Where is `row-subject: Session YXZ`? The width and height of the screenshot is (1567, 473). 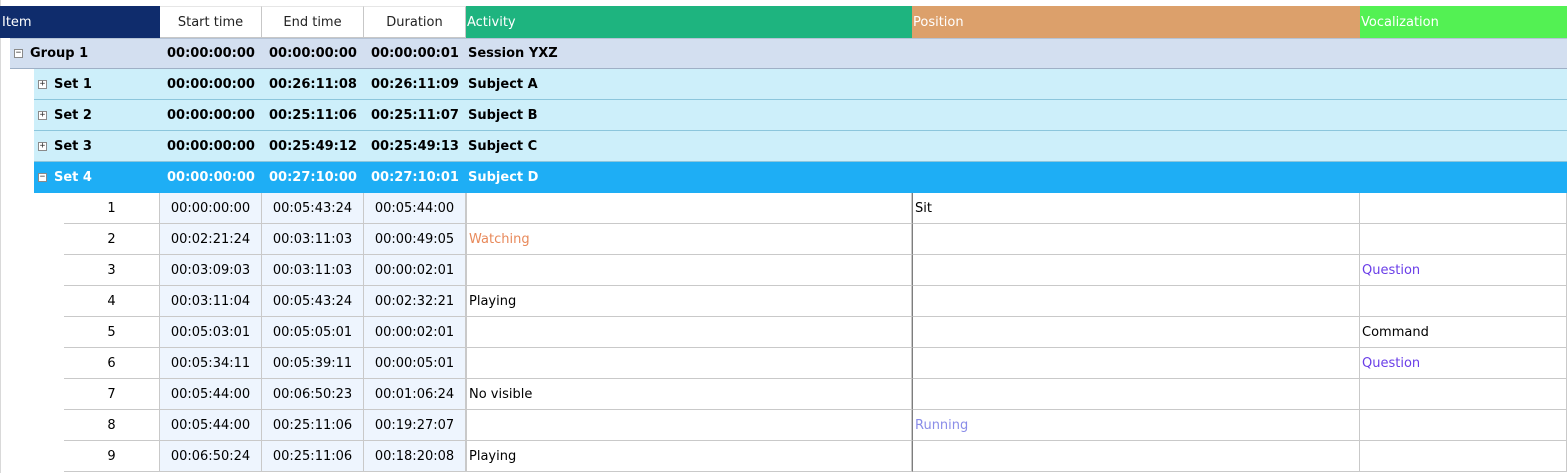 row-subject: Session YXZ is located at coordinates (513, 53).